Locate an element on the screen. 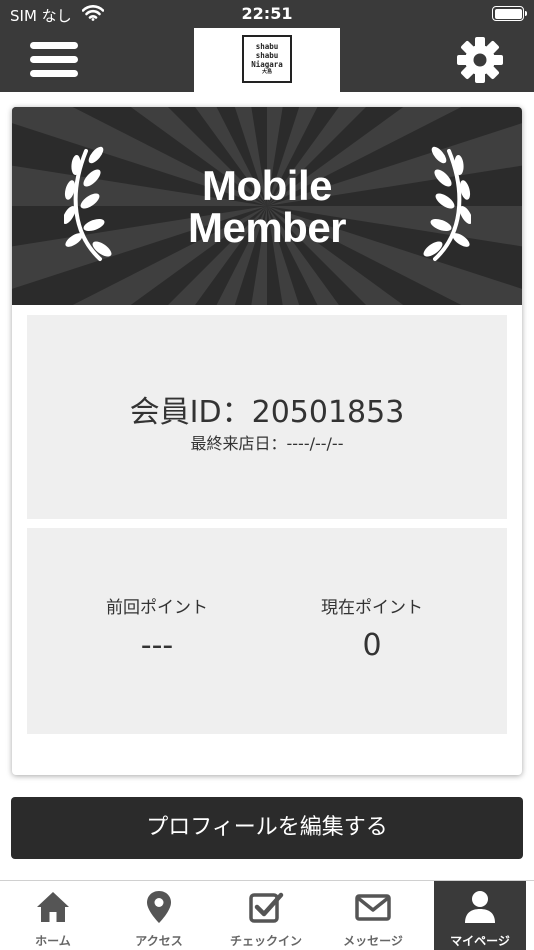  current-points-value: 0 is located at coordinates (372, 645).